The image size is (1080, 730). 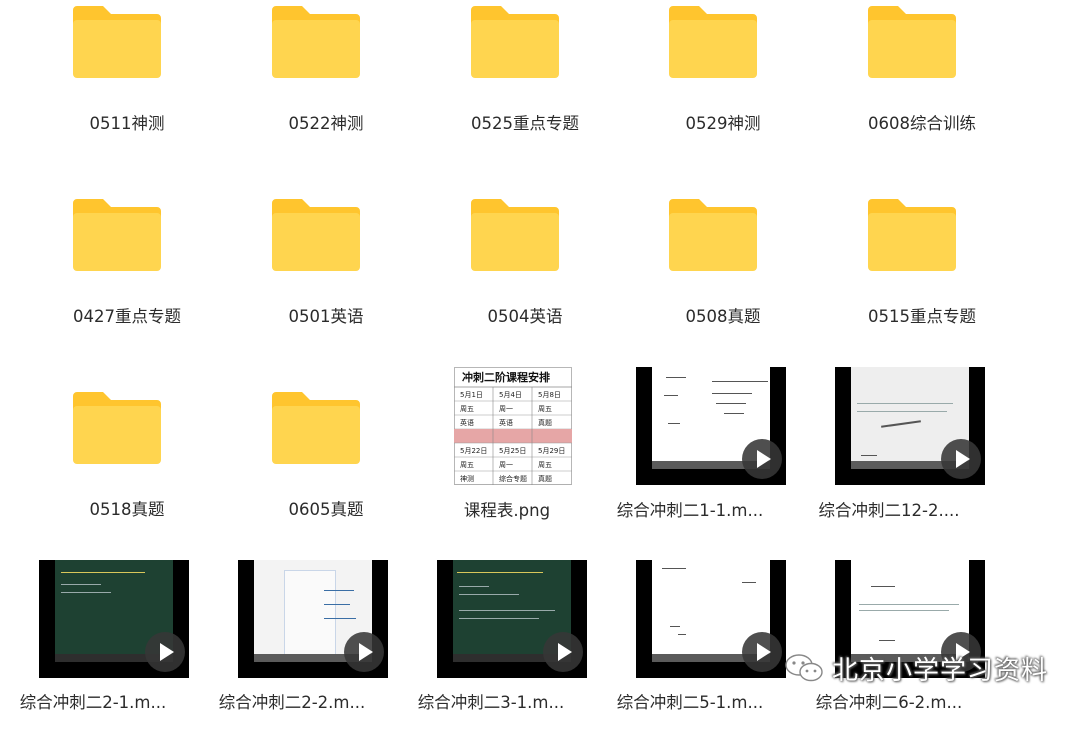 I want to click on schedule-cell: 神测, so click(x=467, y=478).